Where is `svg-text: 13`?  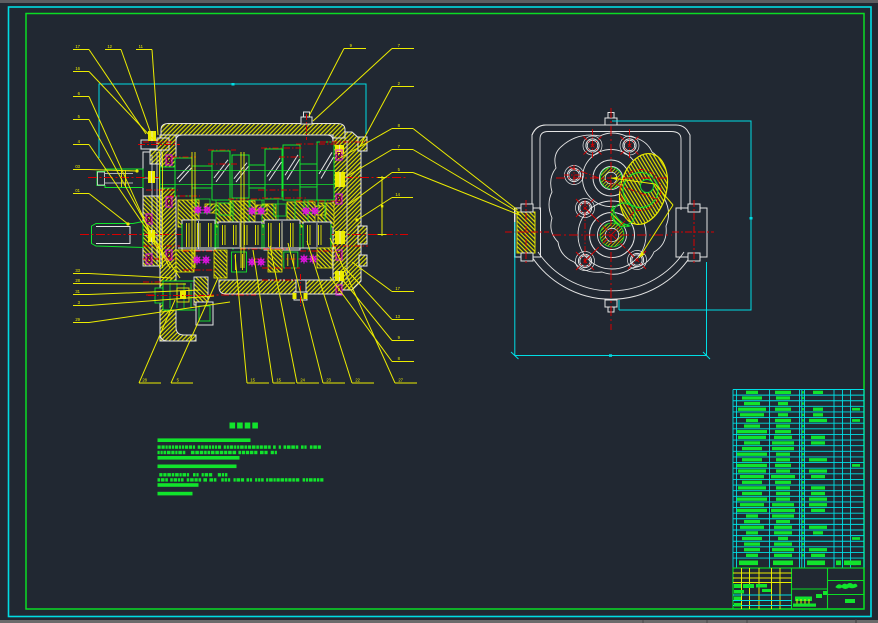
svg-text: 13 is located at coordinates (397, 316).